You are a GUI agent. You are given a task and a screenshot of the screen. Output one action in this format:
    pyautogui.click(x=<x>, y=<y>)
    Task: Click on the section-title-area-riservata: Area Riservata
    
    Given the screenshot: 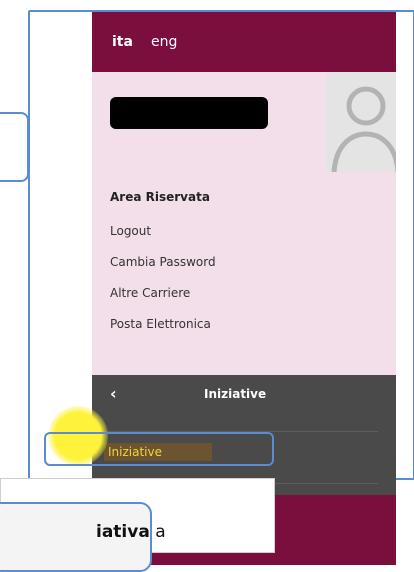 What is the action you would take?
    pyautogui.click(x=160, y=197)
    